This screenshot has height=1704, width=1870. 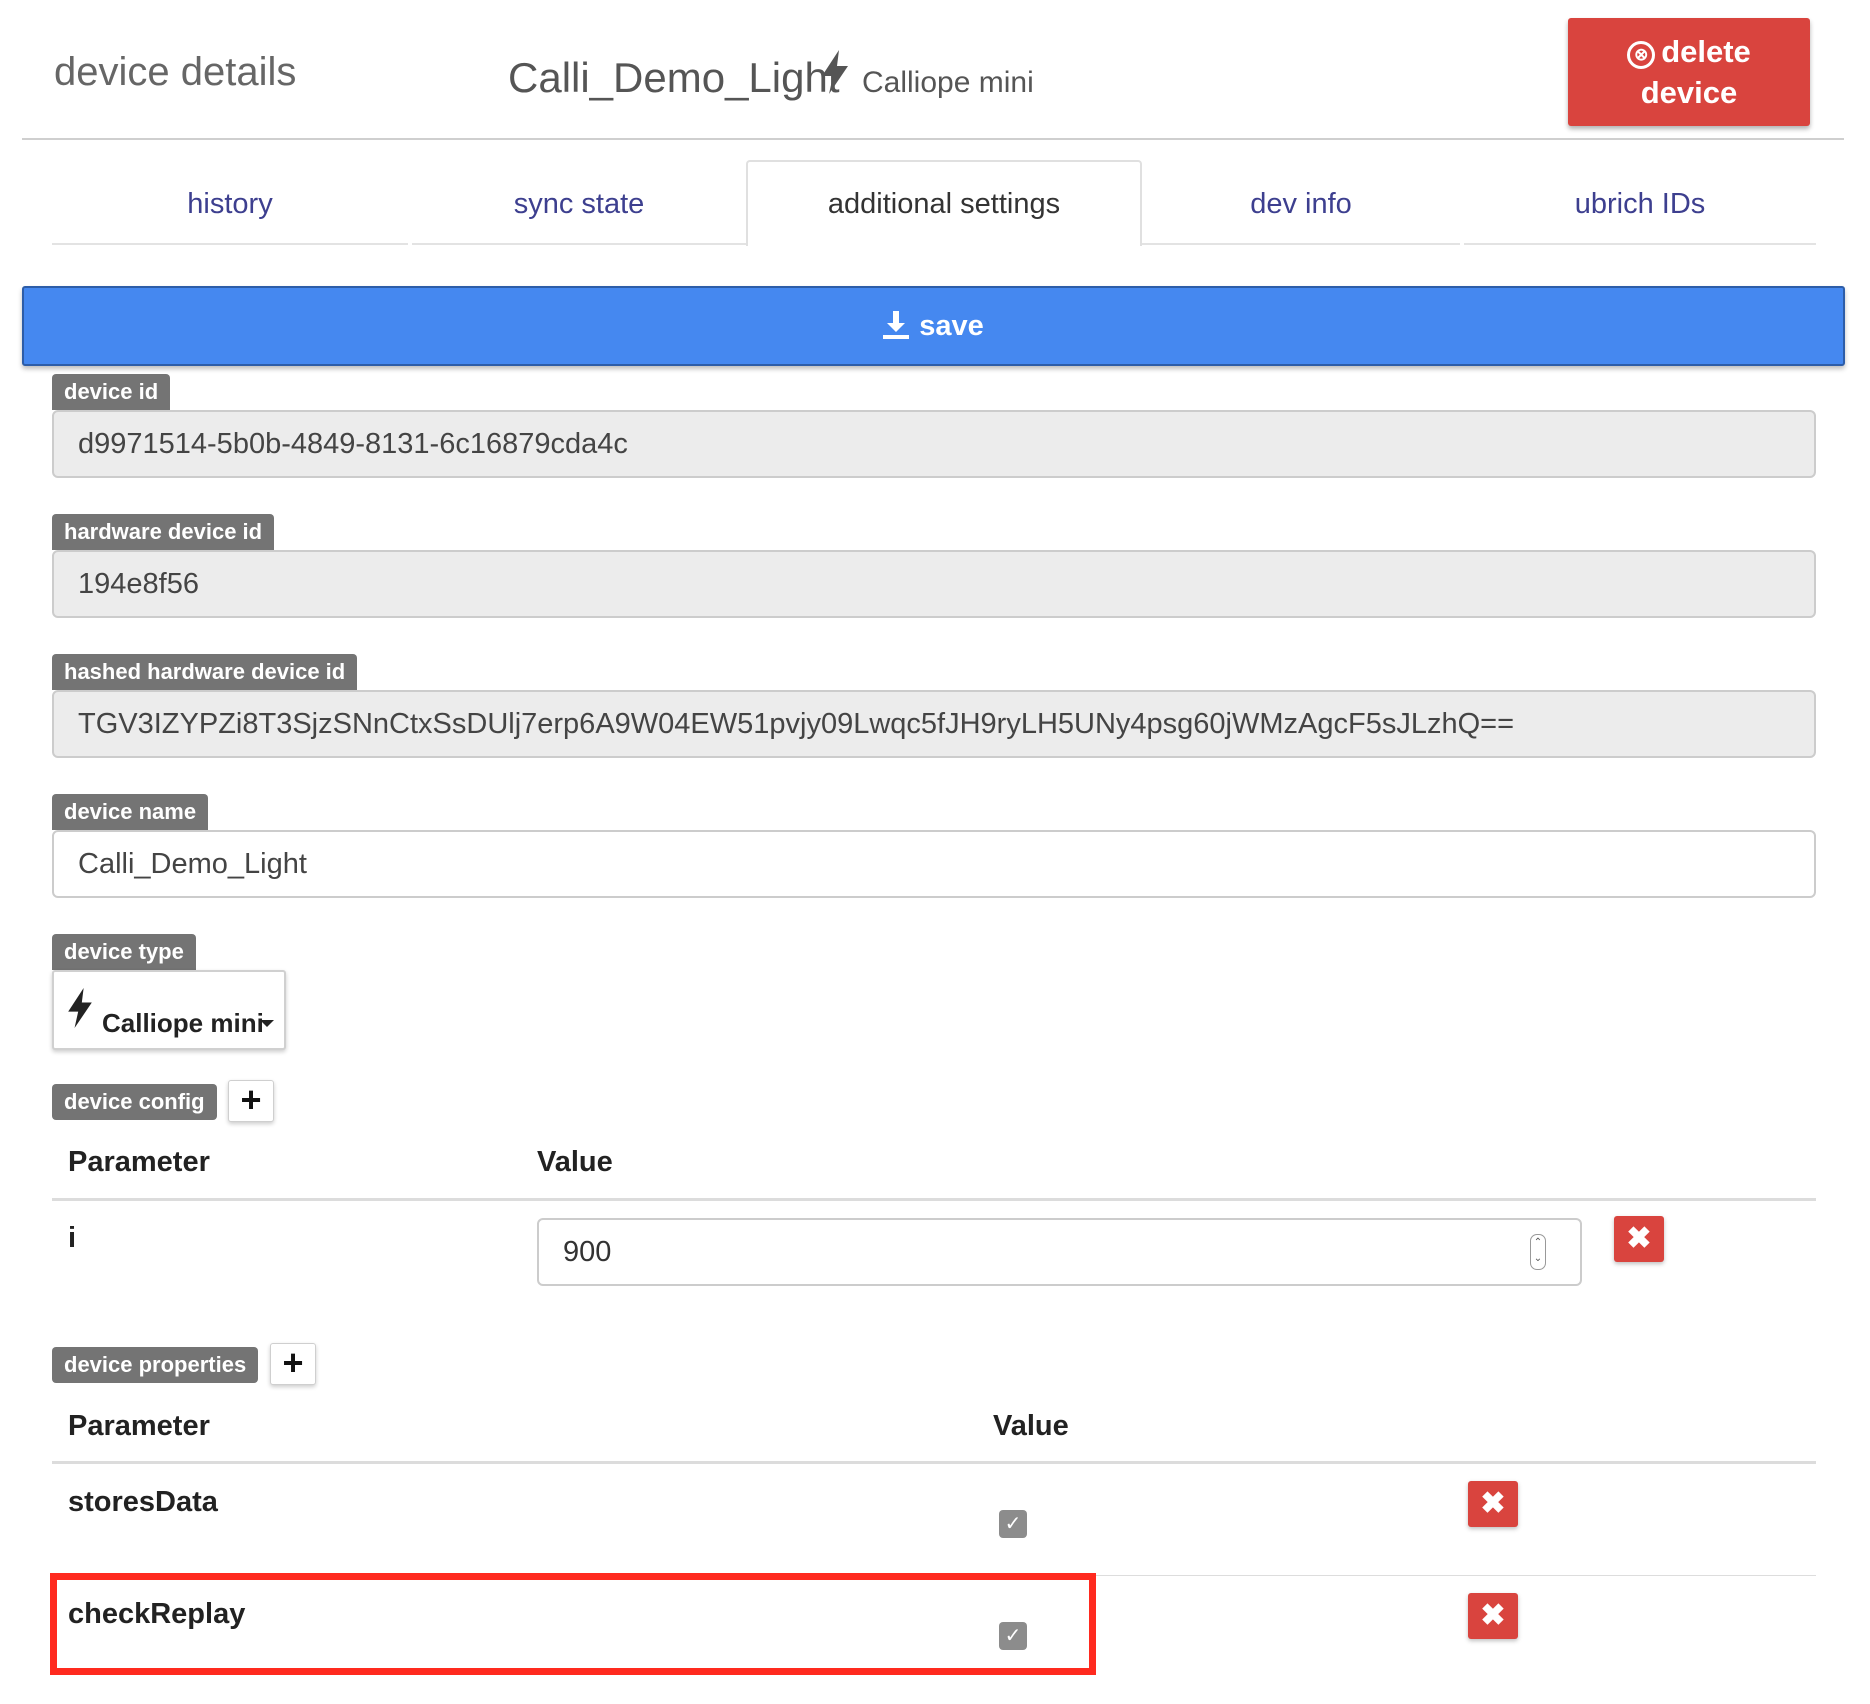 I want to click on config-value-header: Value, so click(x=575, y=1162).